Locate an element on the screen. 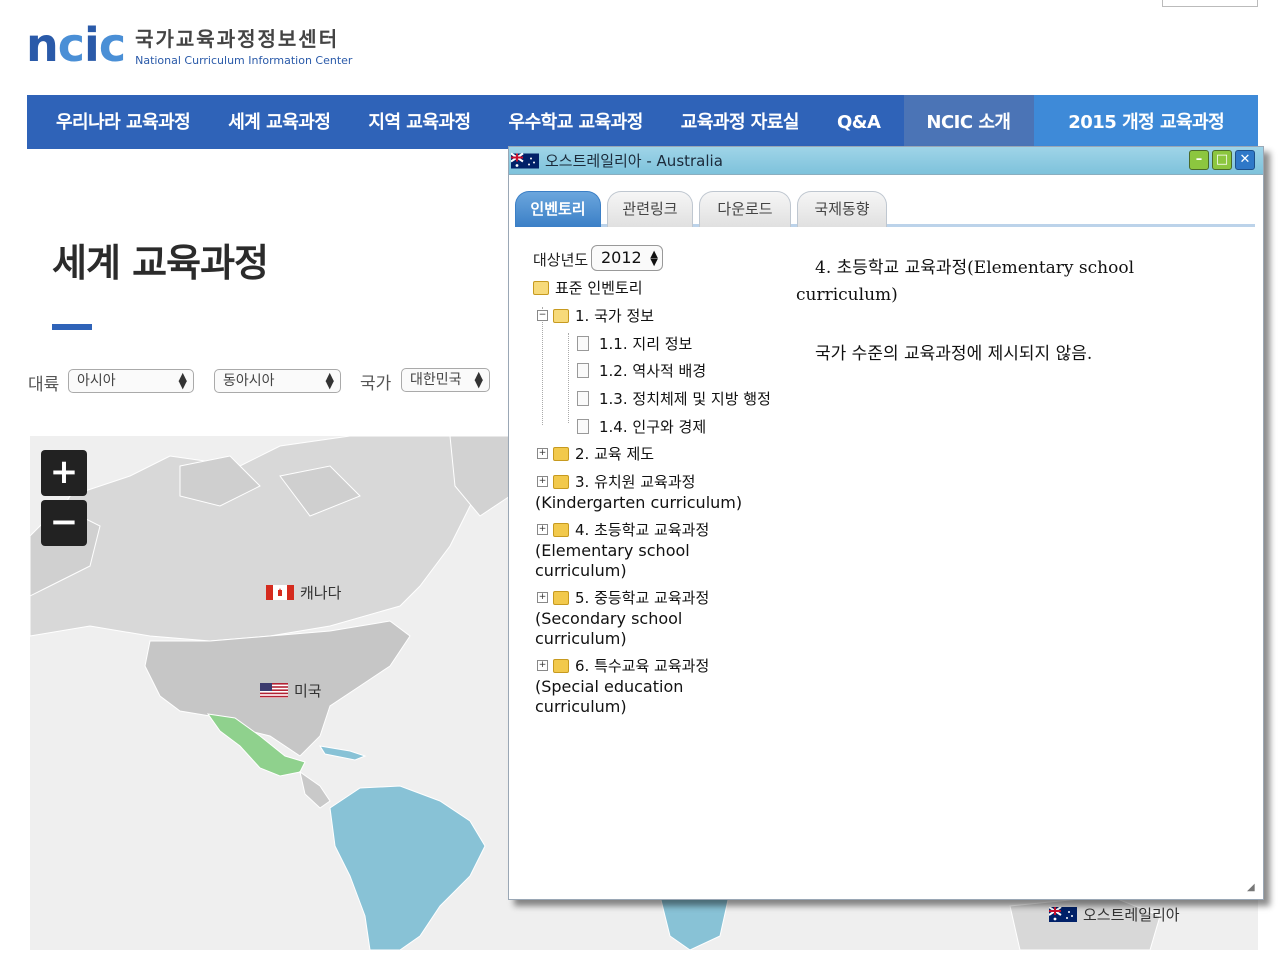 This screenshot has height=954, width=1288. dialog-tabs: 인벤토리 관련링크 다운로드 국제동향 is located at coordinates (885, 208).